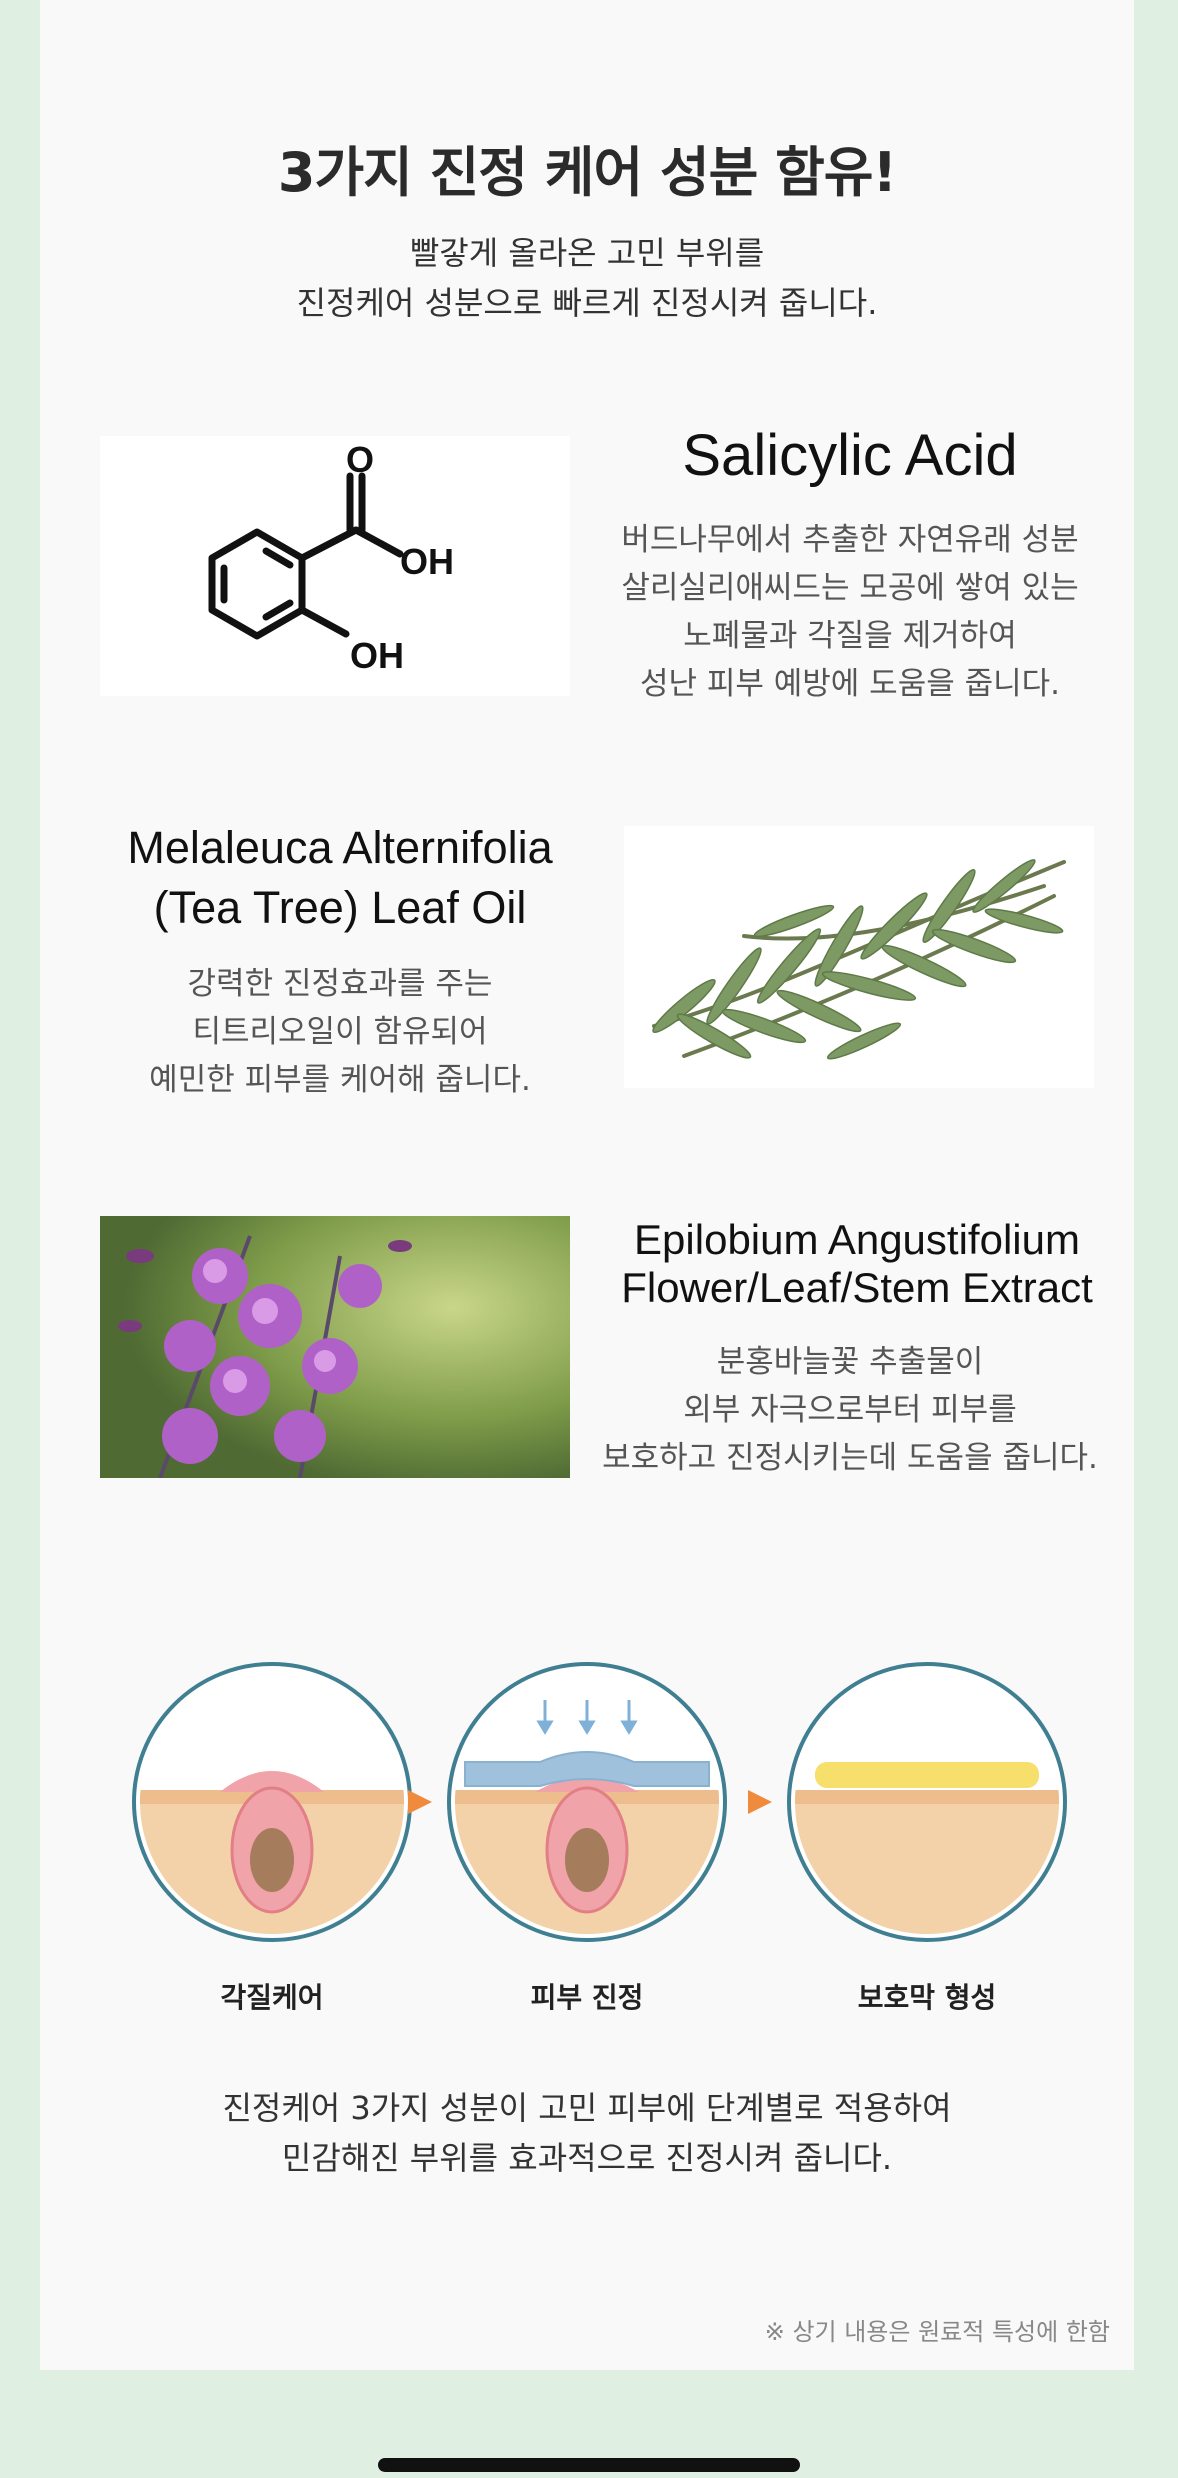  Describe the element at coordinates (272, 1997) in the screenshot. I see `stage-1-label: 각질케어` at that location.